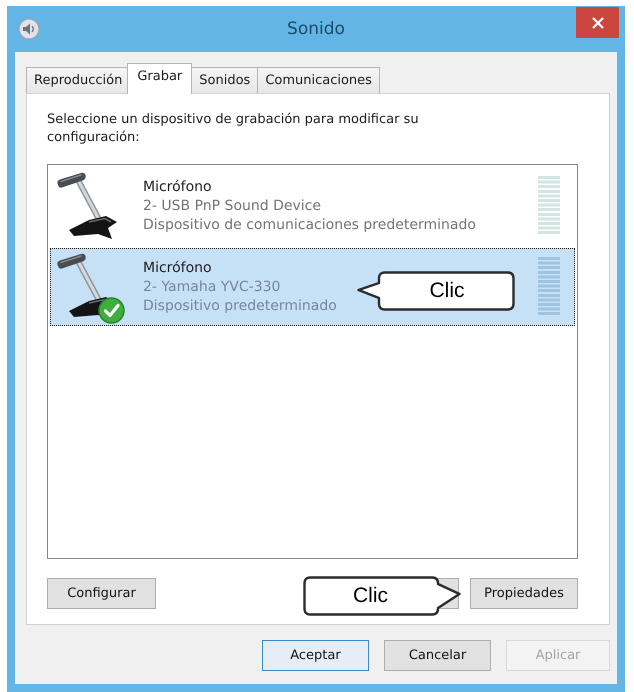 Image resolution: width=634 pixels, height=692 pixels. Describe the element at coordinates (232, 206) in the screenshot. I see `device-description: 2- USB PnP Sound Device` at that location.